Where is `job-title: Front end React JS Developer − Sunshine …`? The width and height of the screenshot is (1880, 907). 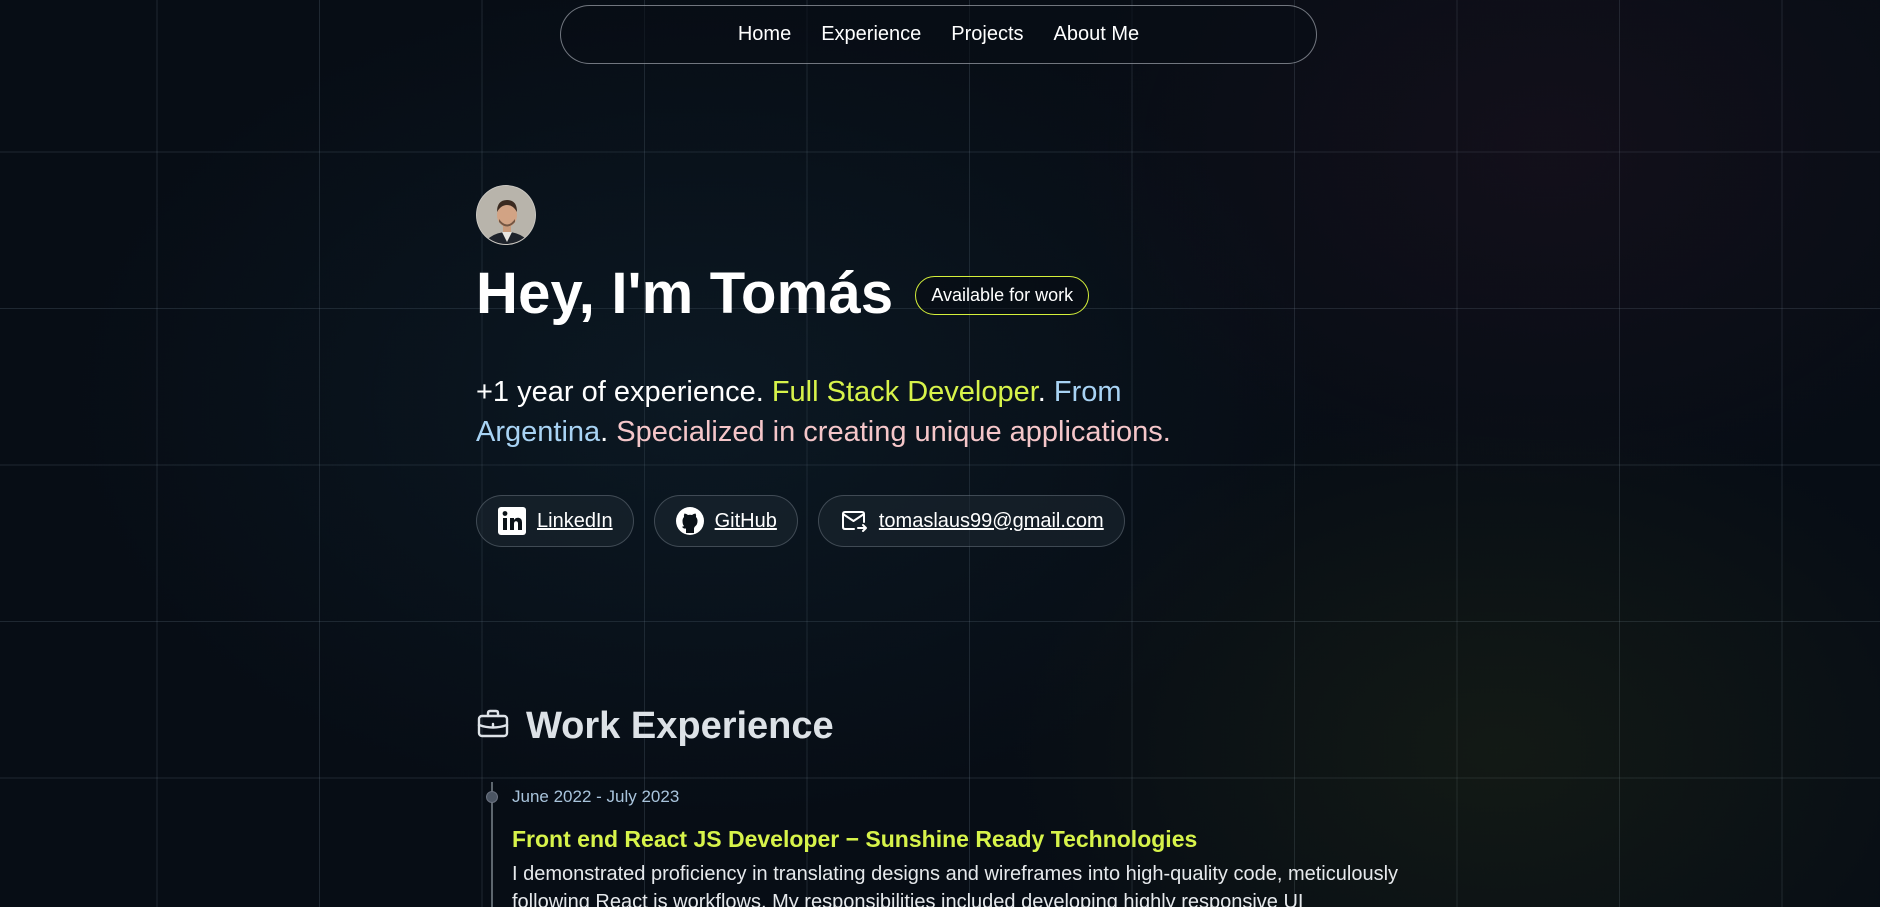 job-title: Front end React JS Developer − Sunshine … is located at coordinates (855, 839).